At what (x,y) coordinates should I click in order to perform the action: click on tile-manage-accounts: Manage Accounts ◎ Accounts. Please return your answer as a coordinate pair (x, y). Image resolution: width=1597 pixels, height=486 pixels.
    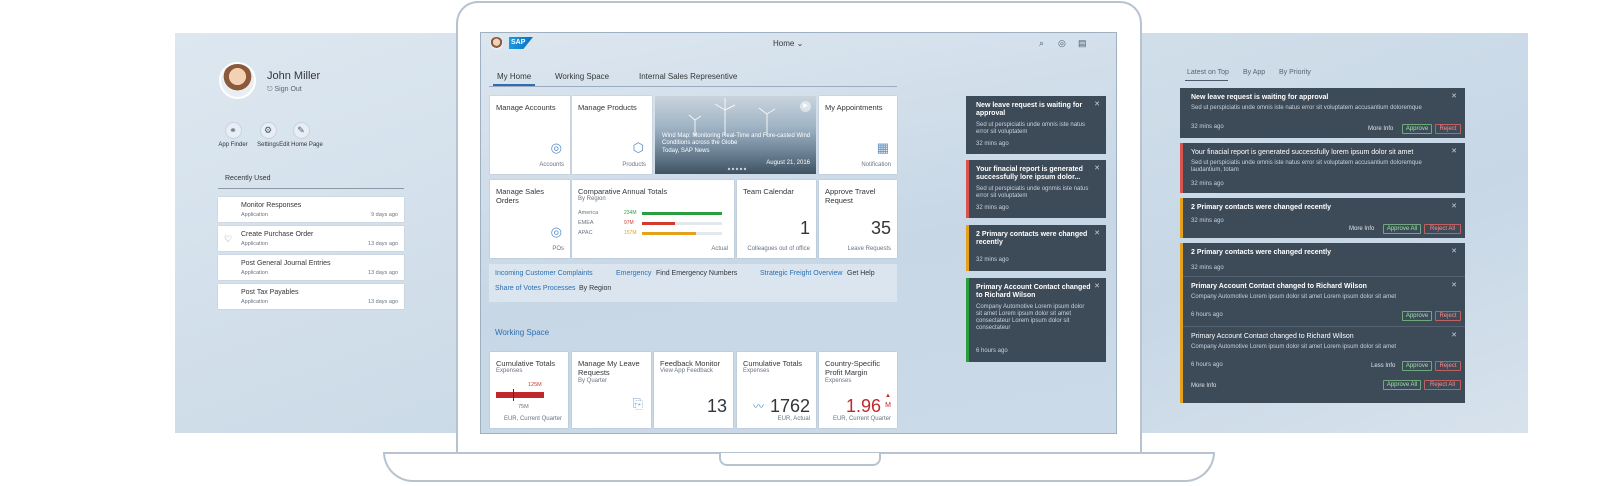
    Looking at the image, I should click on (530, 135).